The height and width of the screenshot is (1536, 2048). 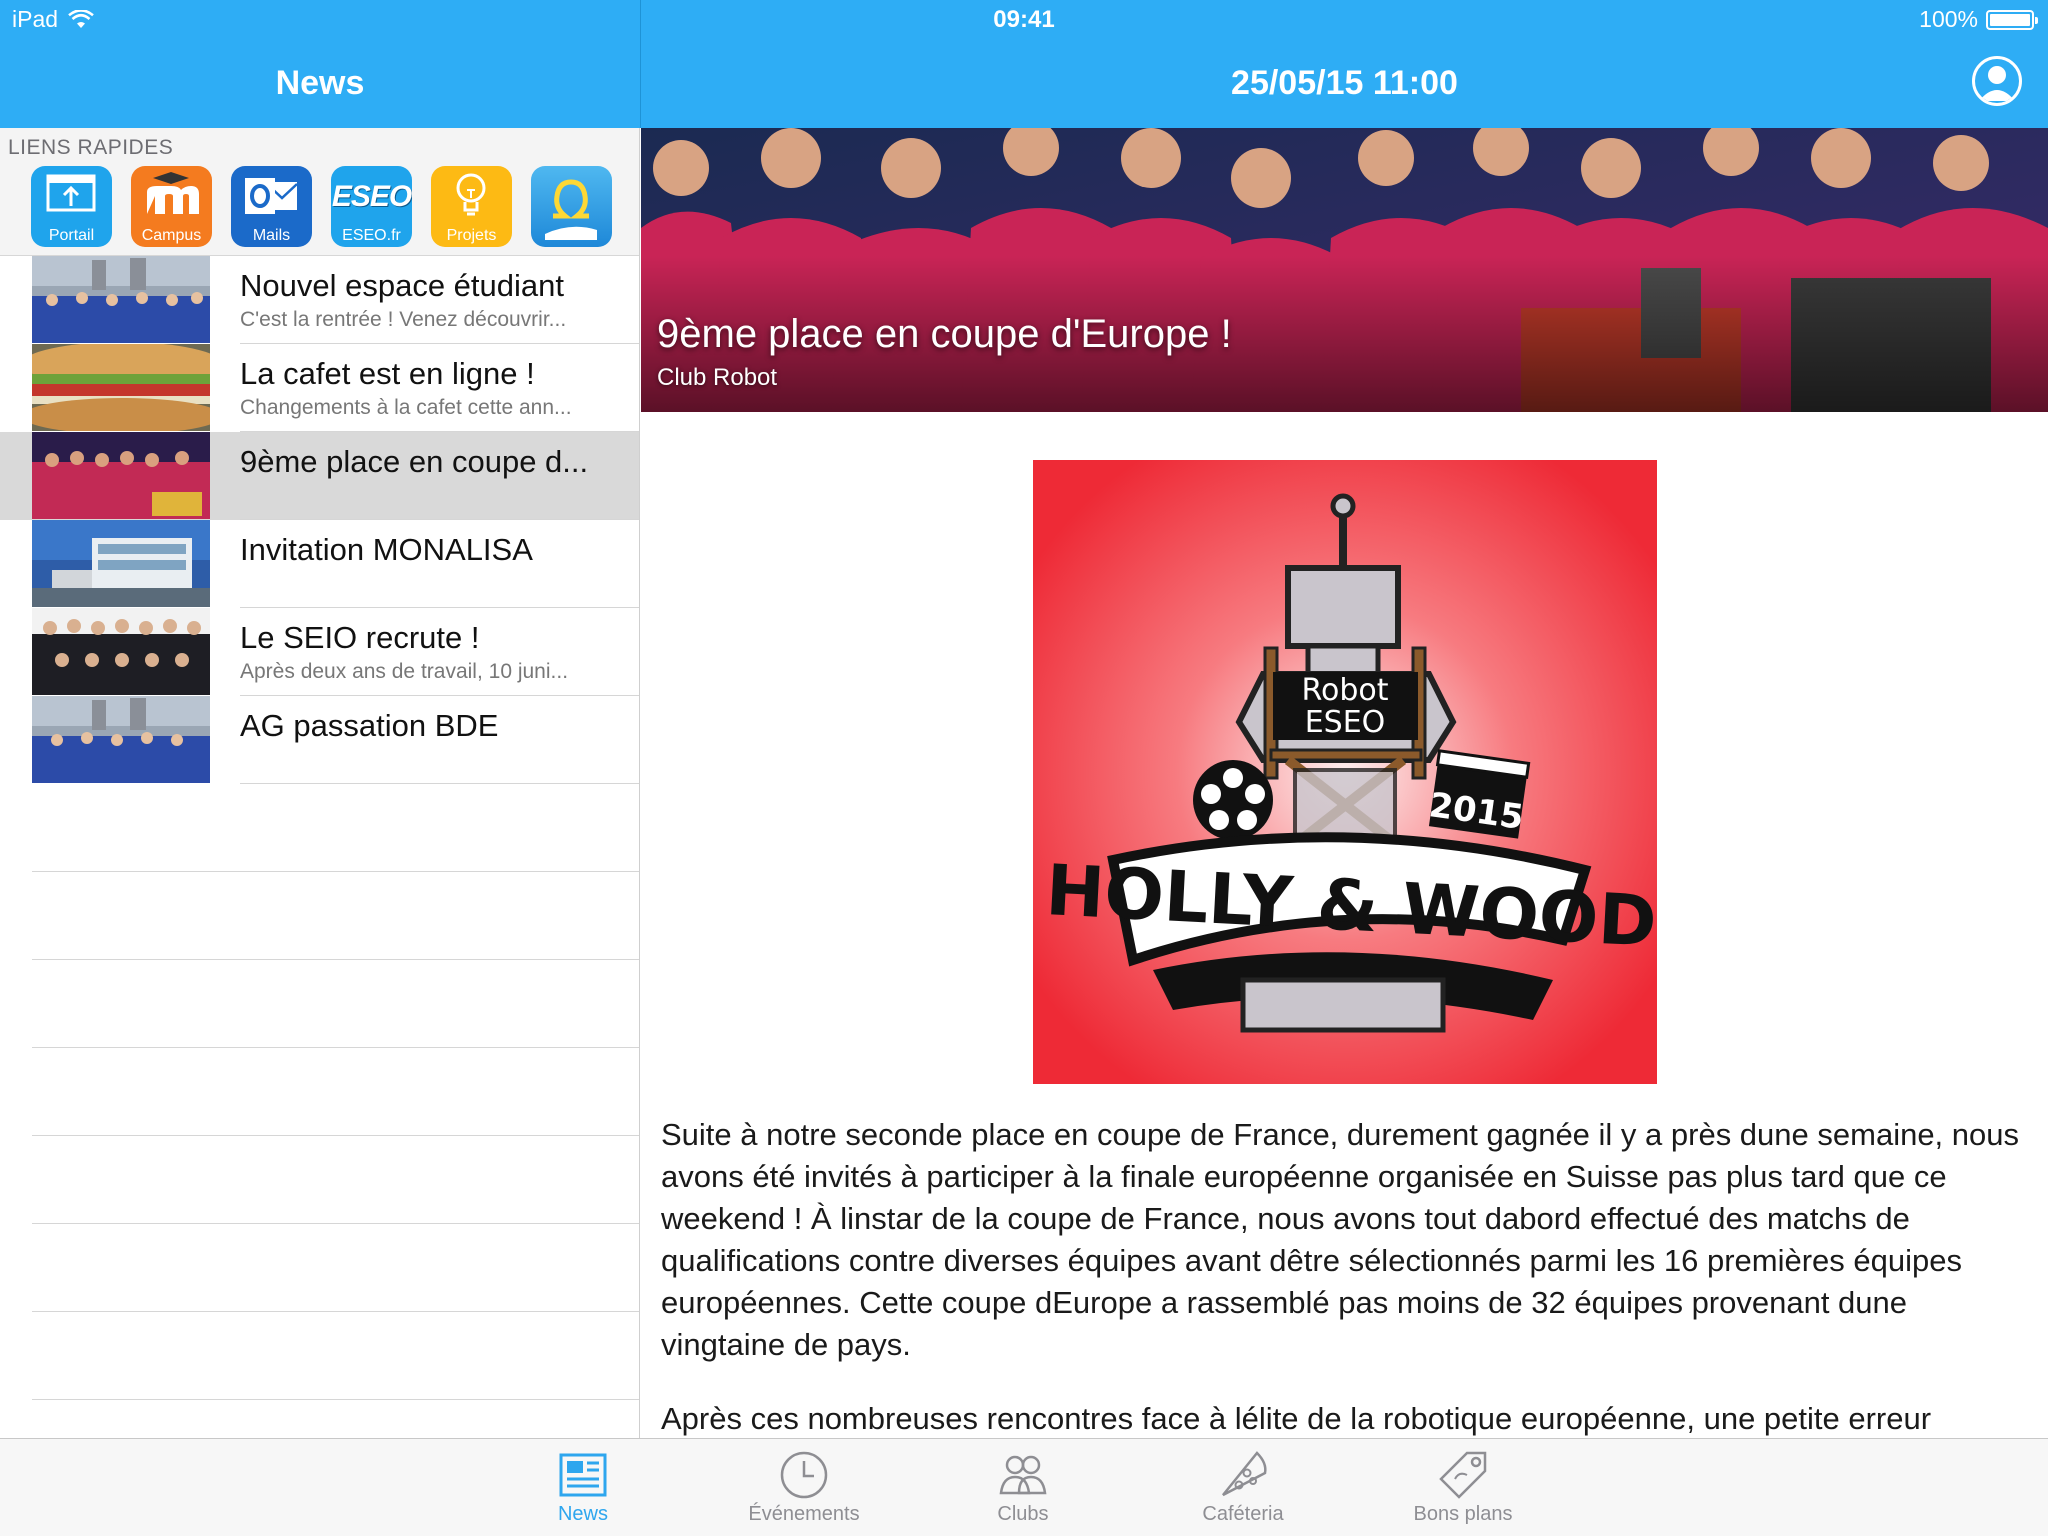 What do you see at coordinates (583, 1475) in the screenshot?
I see `newspaper-icon` at bounding box center [583, 1475].